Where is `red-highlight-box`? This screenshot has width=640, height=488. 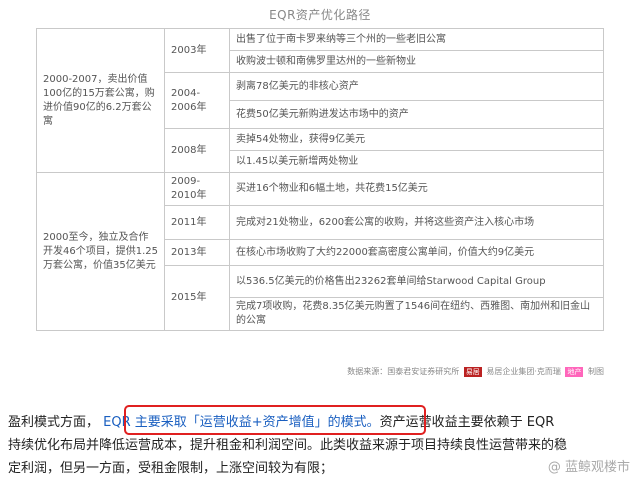 red-highlight-box is located at coordinates (275, 420).